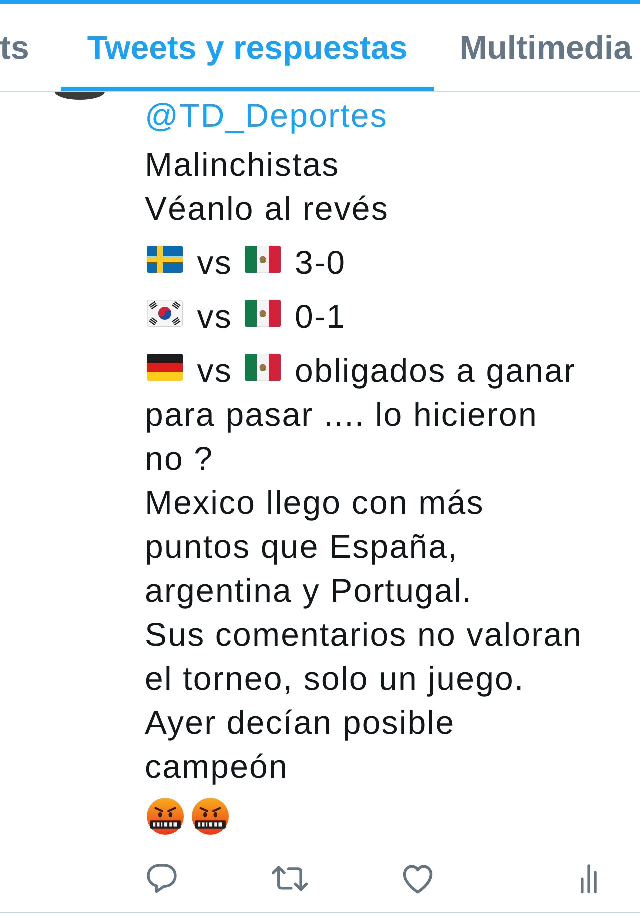 The width and height of the screenshot is (640, 916). I want to click on tweet-text: 0-1, so click(320, 316).